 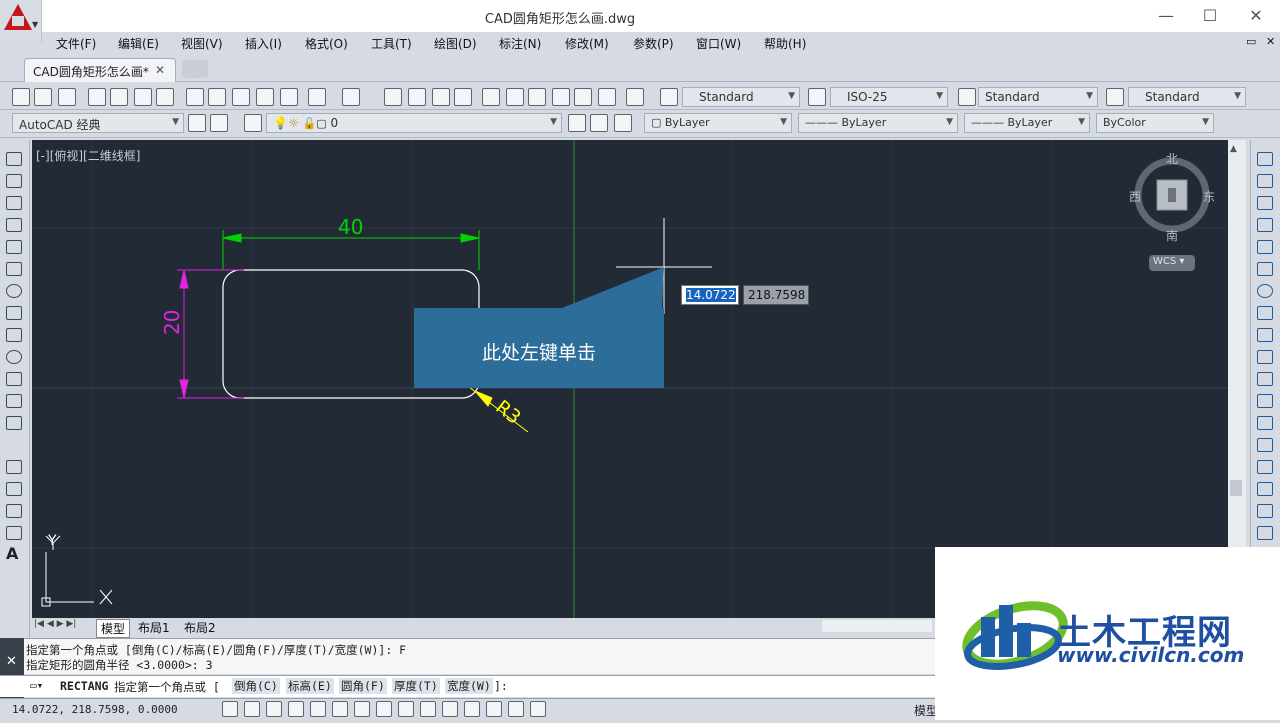 What do you see at coordinates (14, 357) in the screenshot?
I see `ellipse-icon` at bounding box center [14, 357].